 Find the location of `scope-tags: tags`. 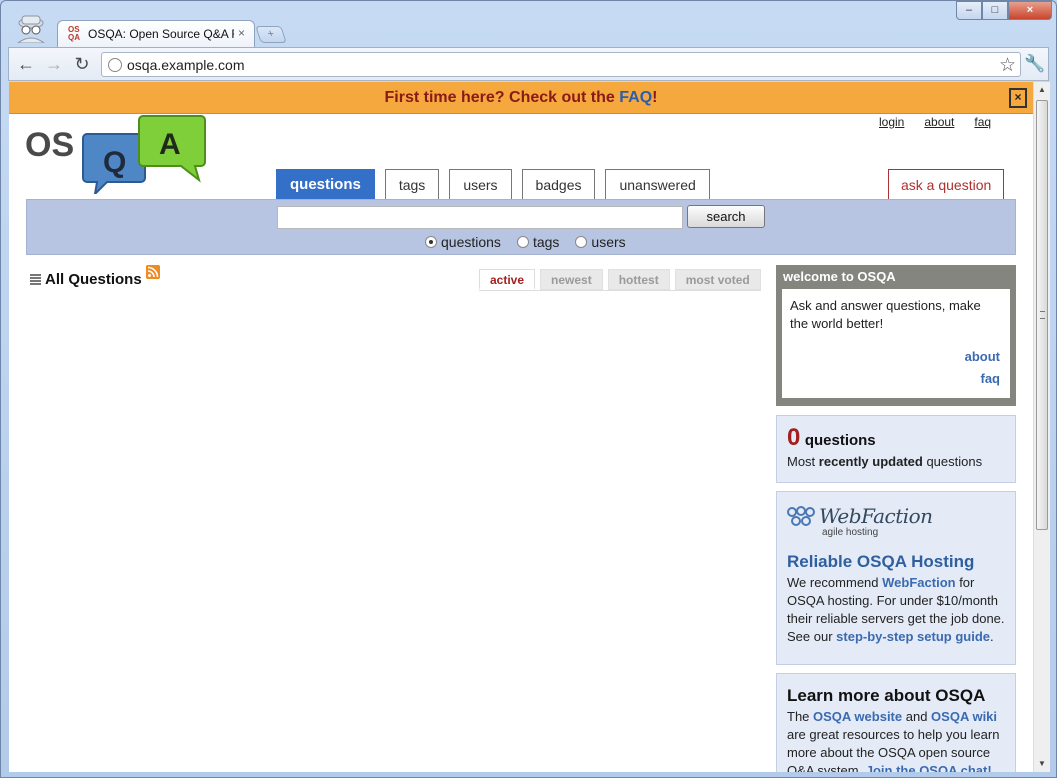

scope-tags: tags is located at coordinates (538, 242).